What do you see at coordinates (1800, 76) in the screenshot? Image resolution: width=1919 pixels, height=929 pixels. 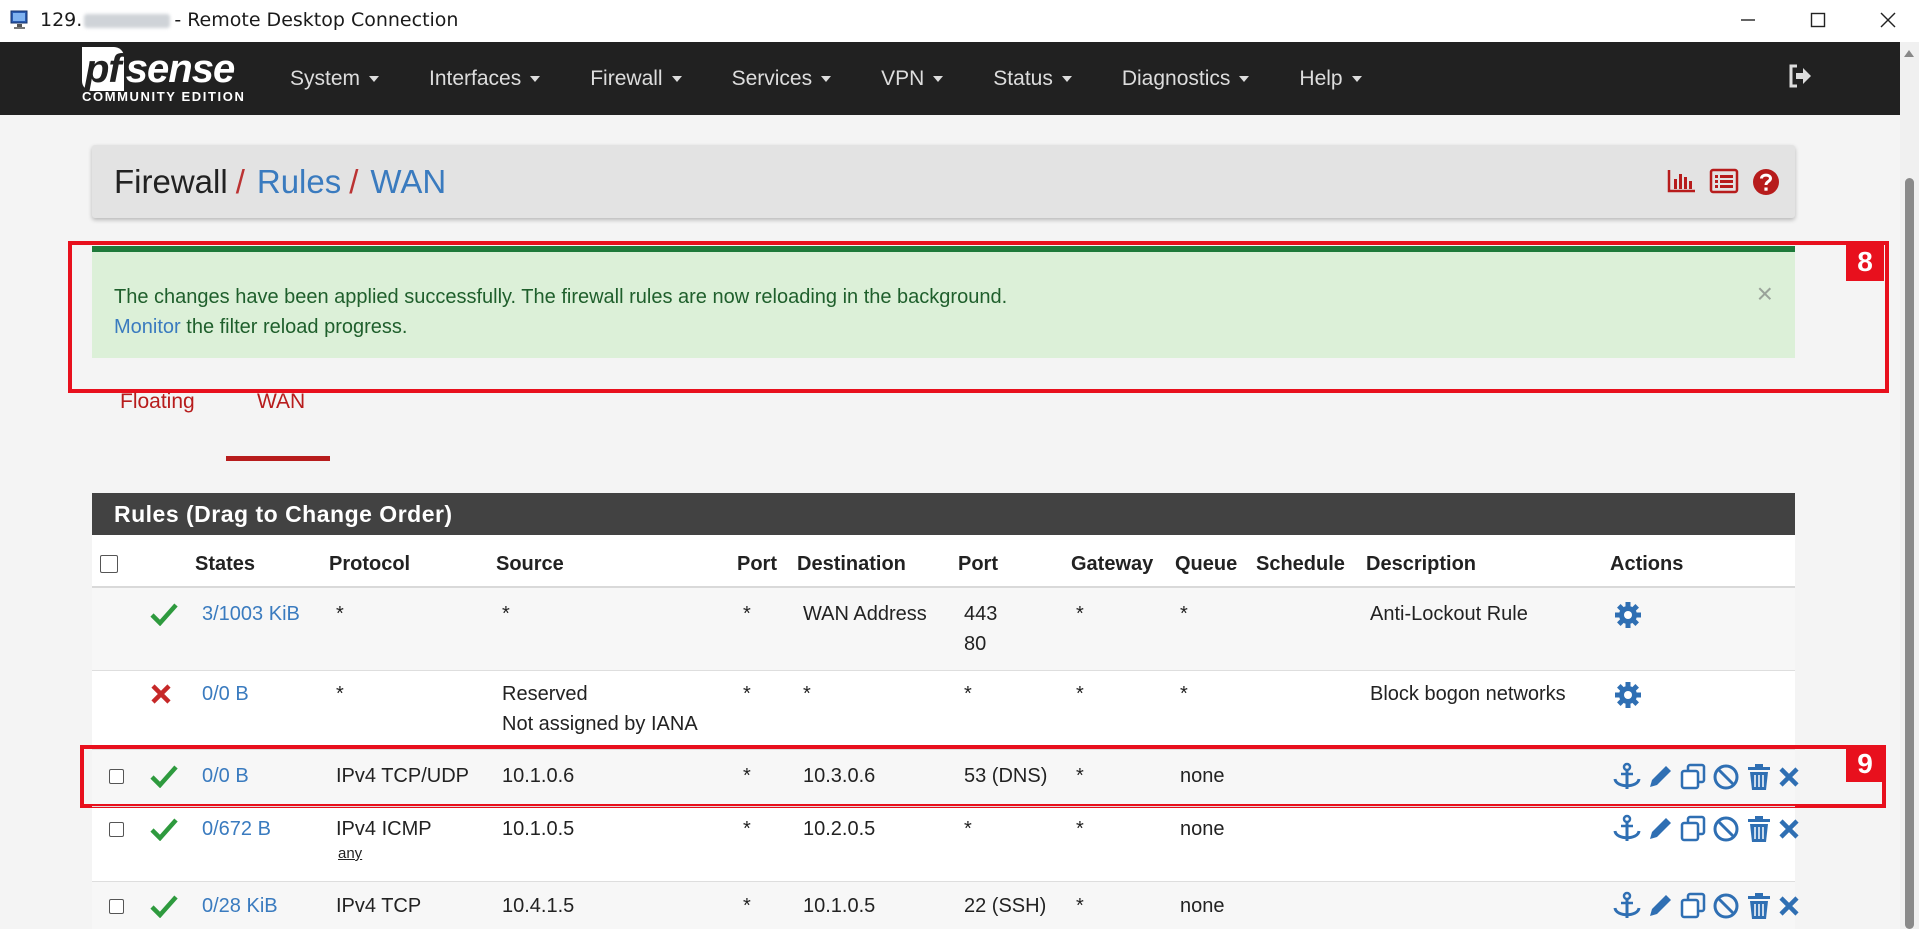 I see `logout-icon` at bounding box center [1800, 76].